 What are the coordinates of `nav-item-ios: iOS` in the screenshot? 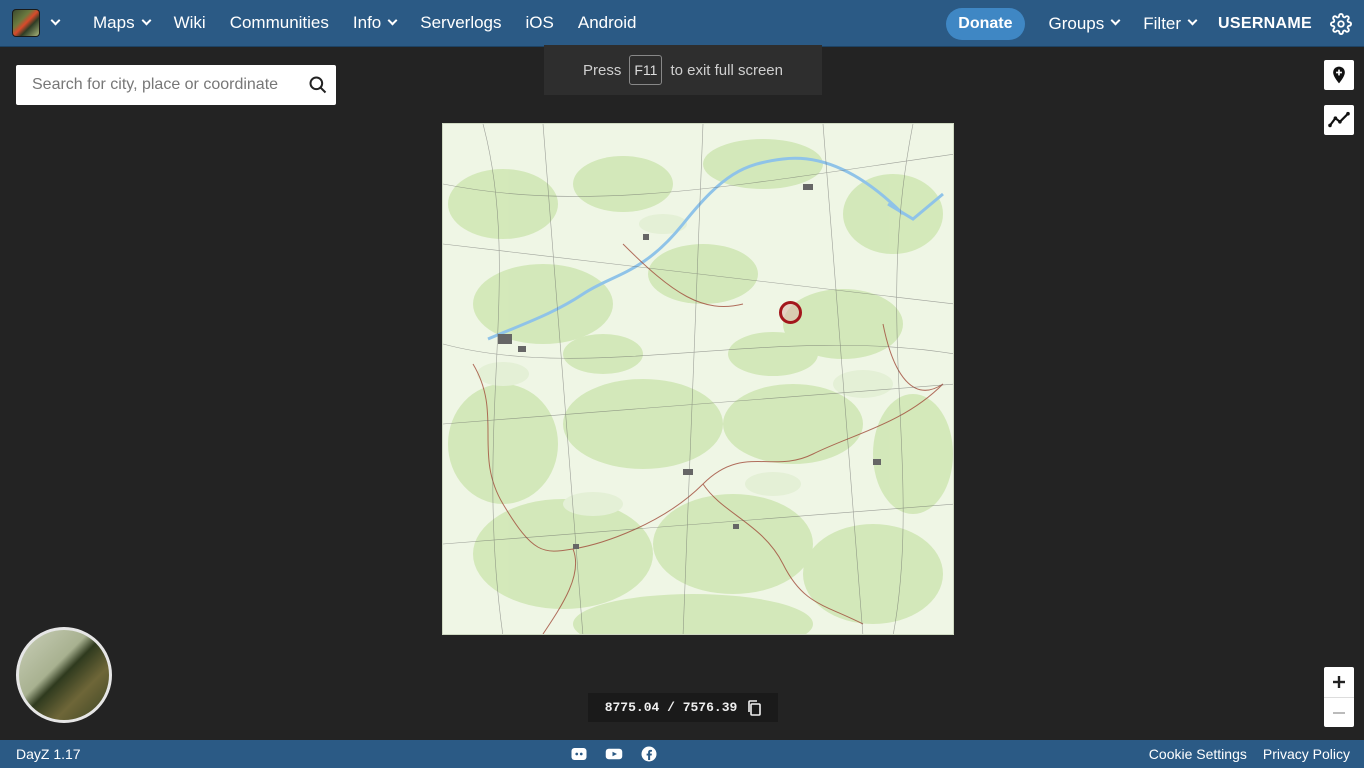 It's located at (540, 23).